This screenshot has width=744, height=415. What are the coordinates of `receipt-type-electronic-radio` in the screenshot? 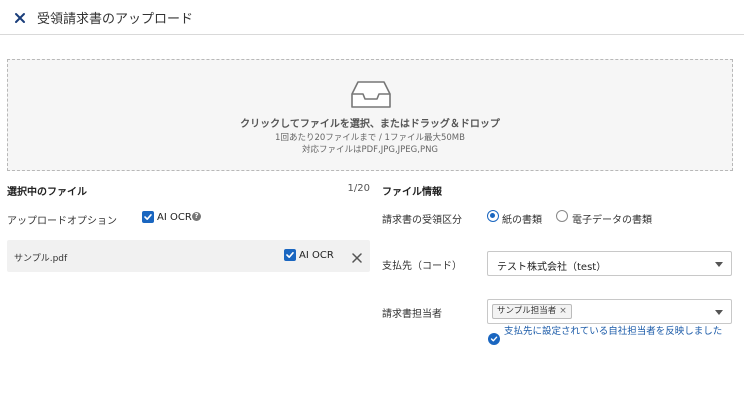 It's located at (562, 216).